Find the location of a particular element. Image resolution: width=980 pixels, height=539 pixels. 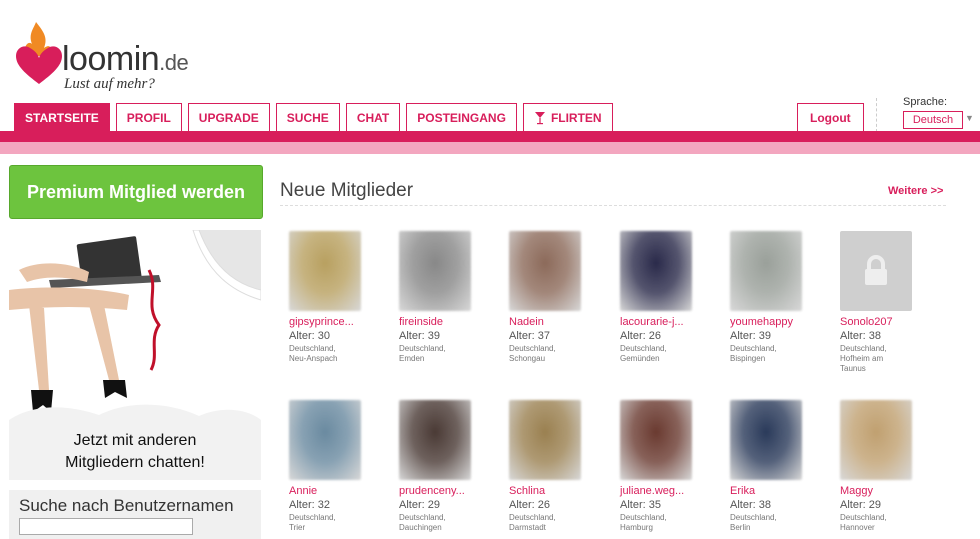

language-select: Deutsch is located at coordinates (933, 120).